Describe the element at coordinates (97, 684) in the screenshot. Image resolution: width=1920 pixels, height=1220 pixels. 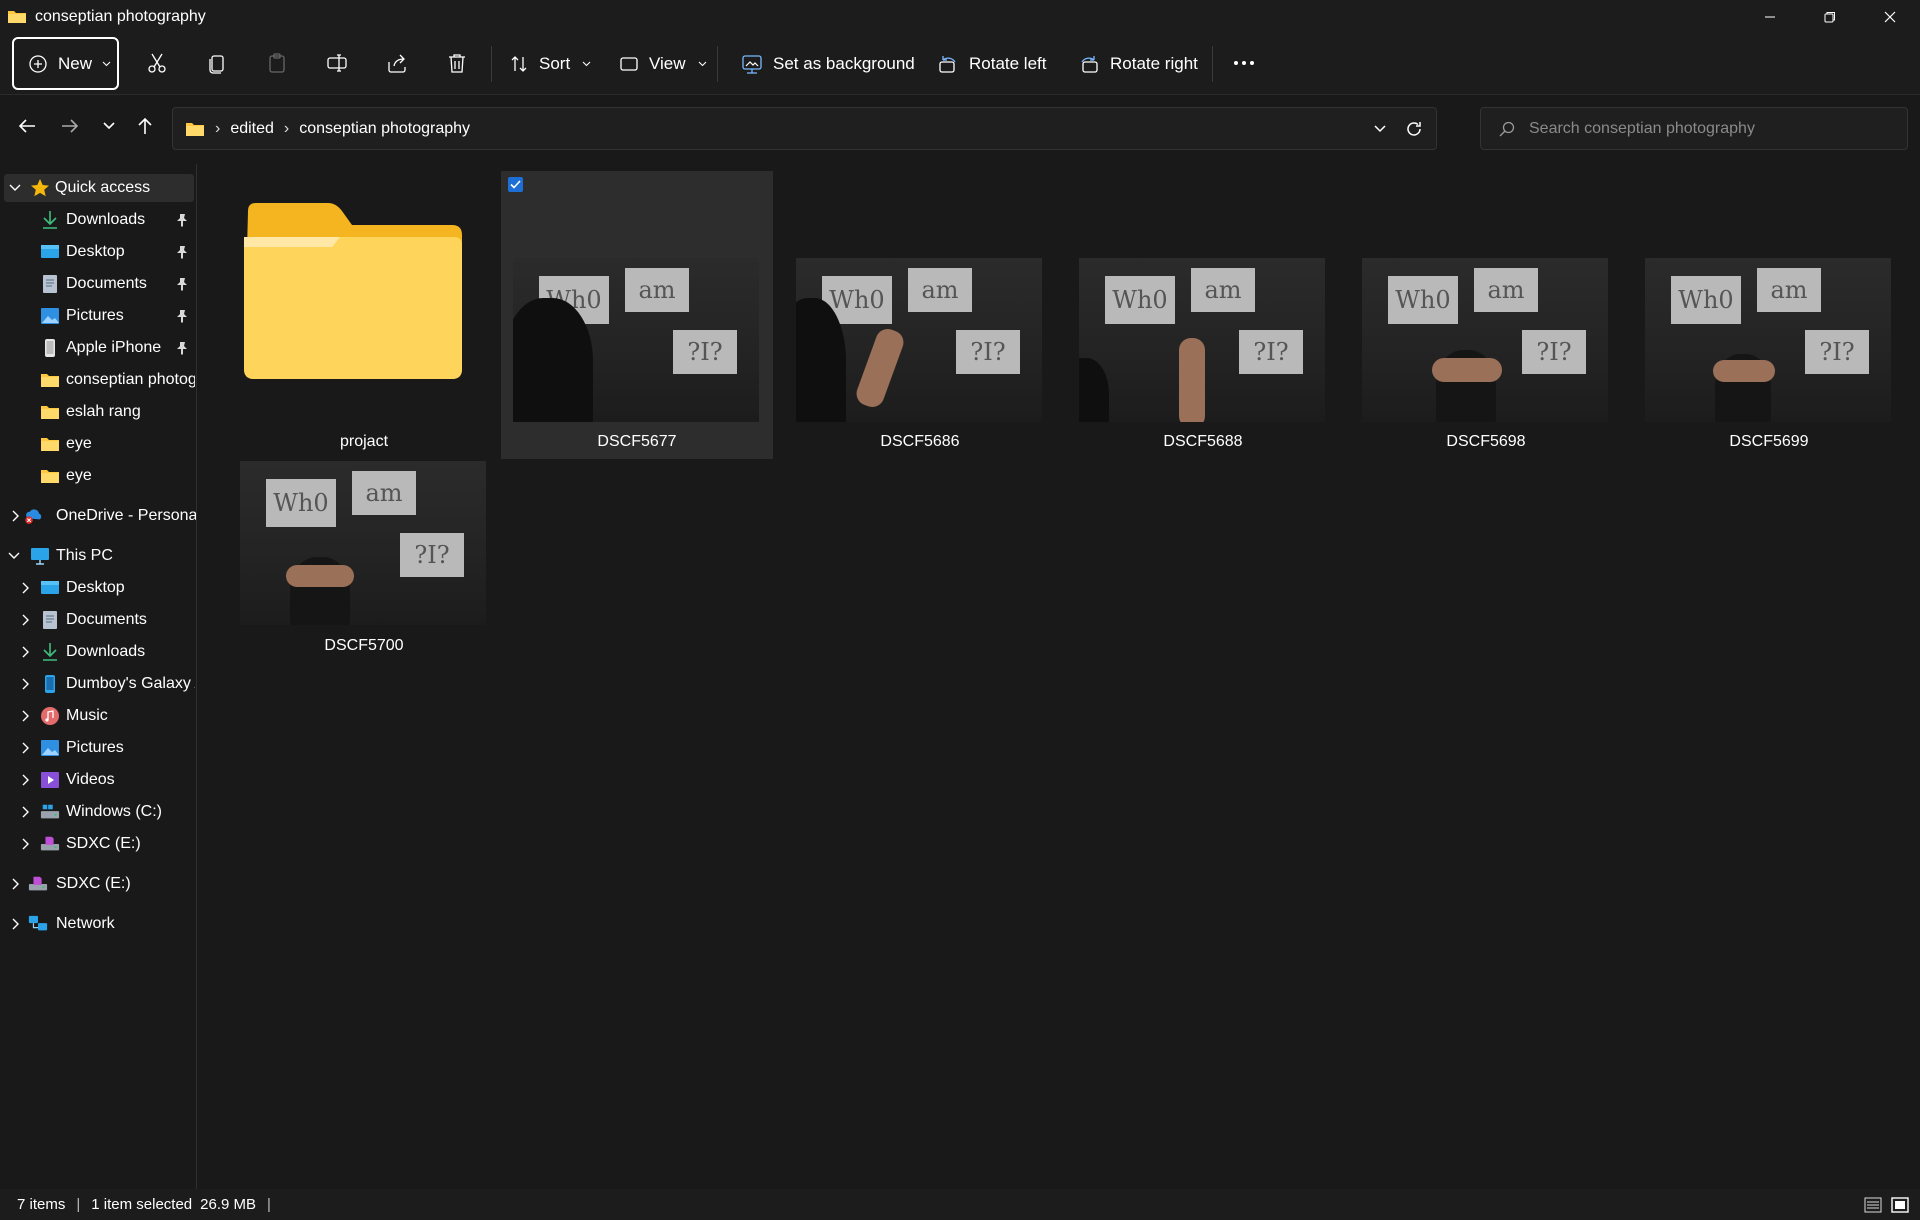
I see `sidebar-pc-galaxy: Dumboy's Galaxy A` at that location.